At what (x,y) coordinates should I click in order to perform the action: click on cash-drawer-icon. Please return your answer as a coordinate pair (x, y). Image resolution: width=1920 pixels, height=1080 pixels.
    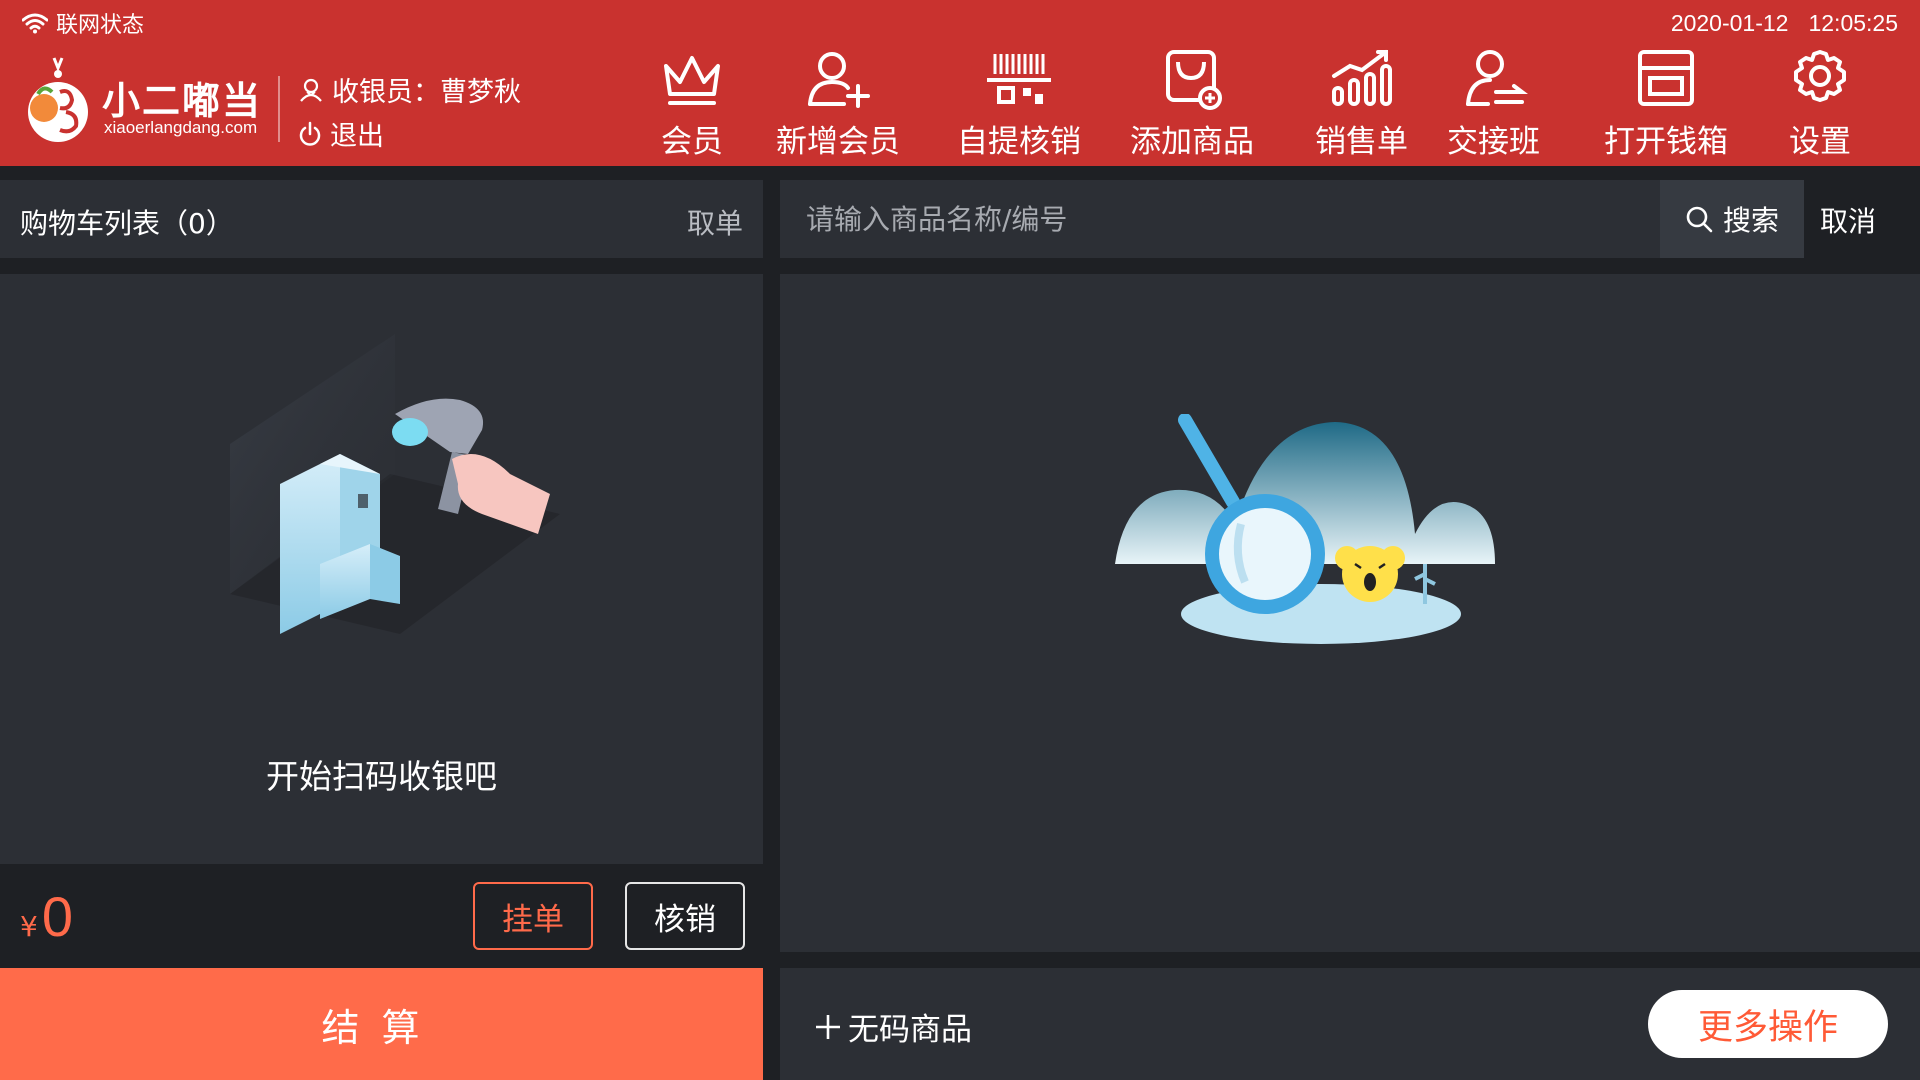
    Looking at the image, I should click on (1666, 78).